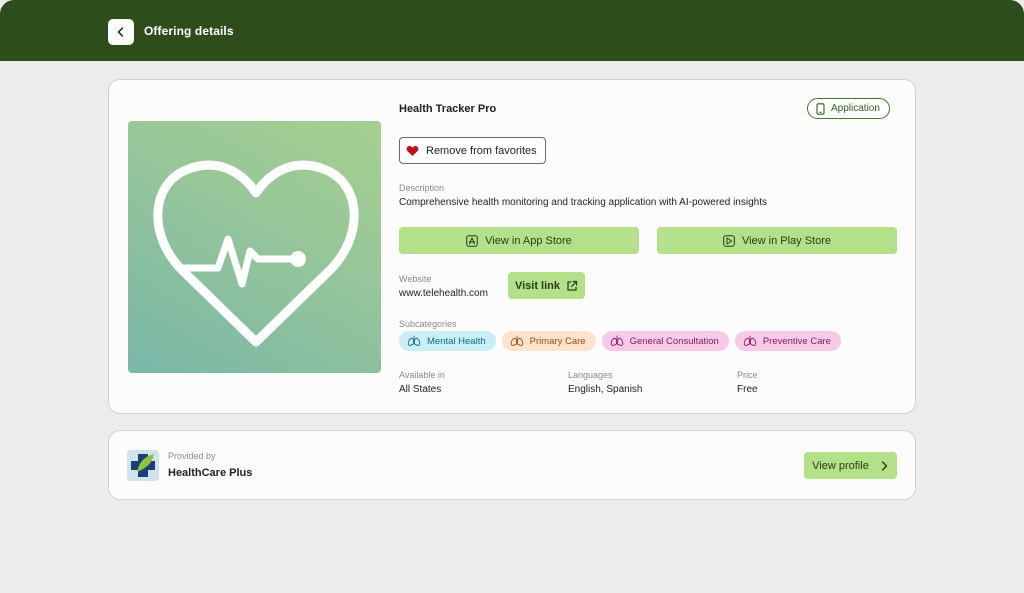  I want to click on provider-card: Provided by HealthCare Plus View profile, so click(512, 465).